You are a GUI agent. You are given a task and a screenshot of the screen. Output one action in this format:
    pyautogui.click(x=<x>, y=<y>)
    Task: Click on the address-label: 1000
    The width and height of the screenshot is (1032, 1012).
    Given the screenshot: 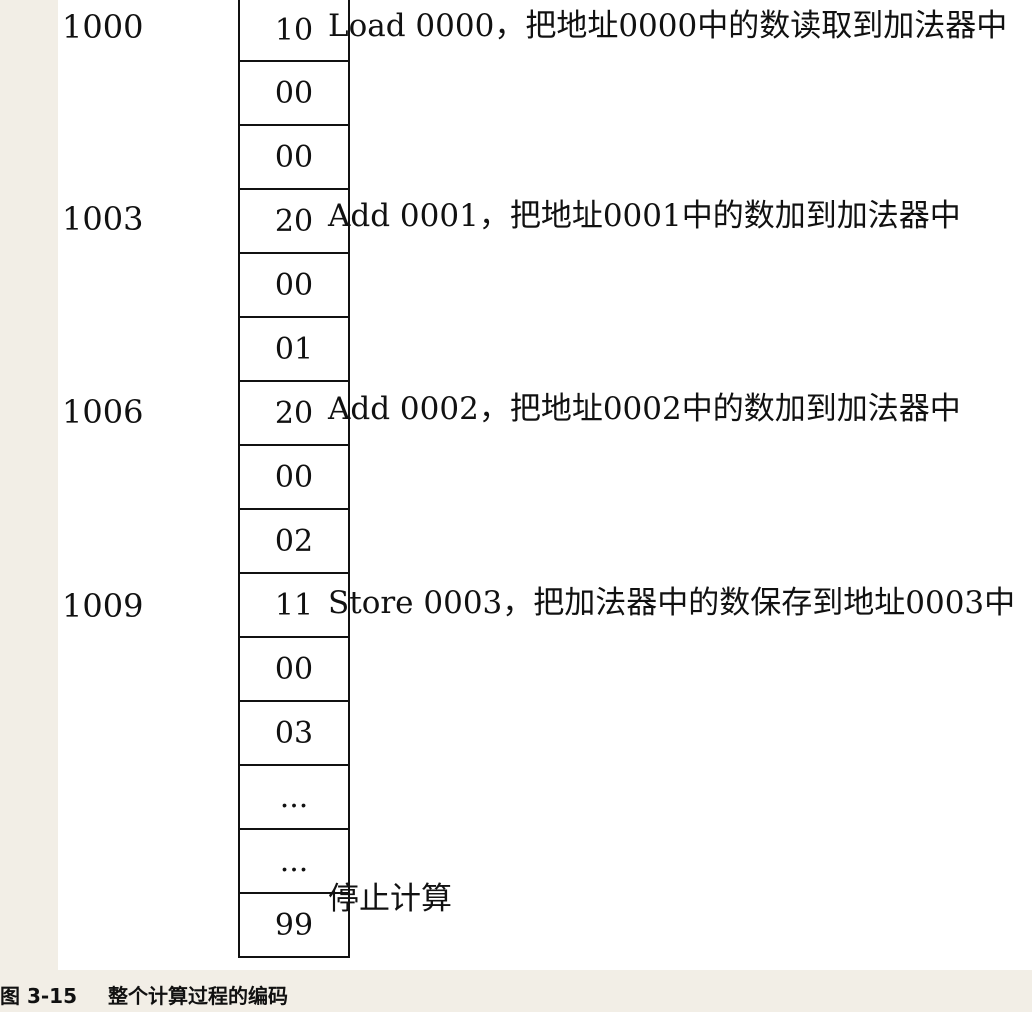 What is the action you would take?
    pyautogui.click(x=103, y=27)
    